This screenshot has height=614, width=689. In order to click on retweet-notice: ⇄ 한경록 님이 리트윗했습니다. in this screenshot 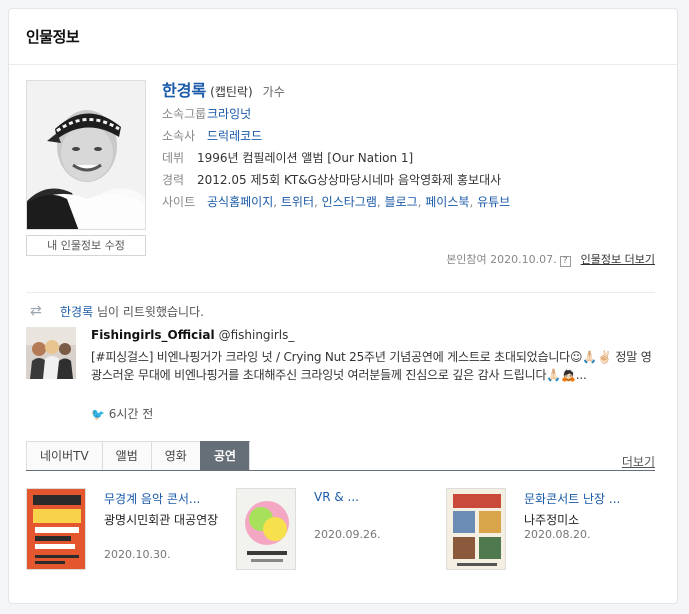, I will do `click(117, 311)`.